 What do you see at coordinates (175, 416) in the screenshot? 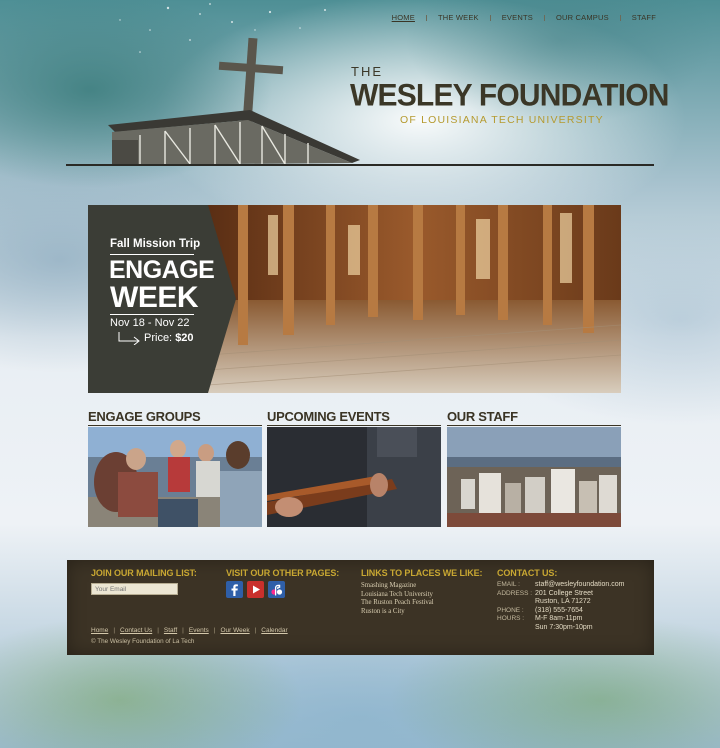
I see `section-title: ENGAGE GROUPS` at bounding box center [175, 416].